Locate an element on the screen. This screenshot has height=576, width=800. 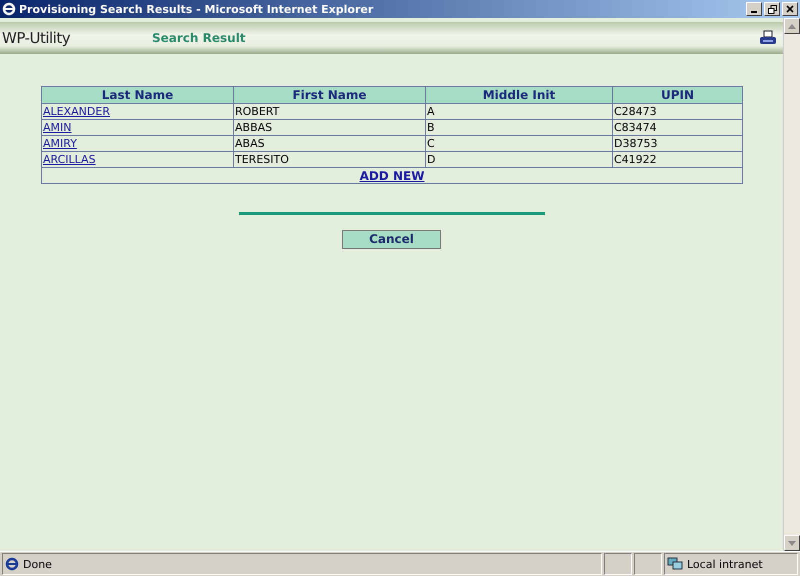
scroll-up-button is located at coordinates (792, 26).